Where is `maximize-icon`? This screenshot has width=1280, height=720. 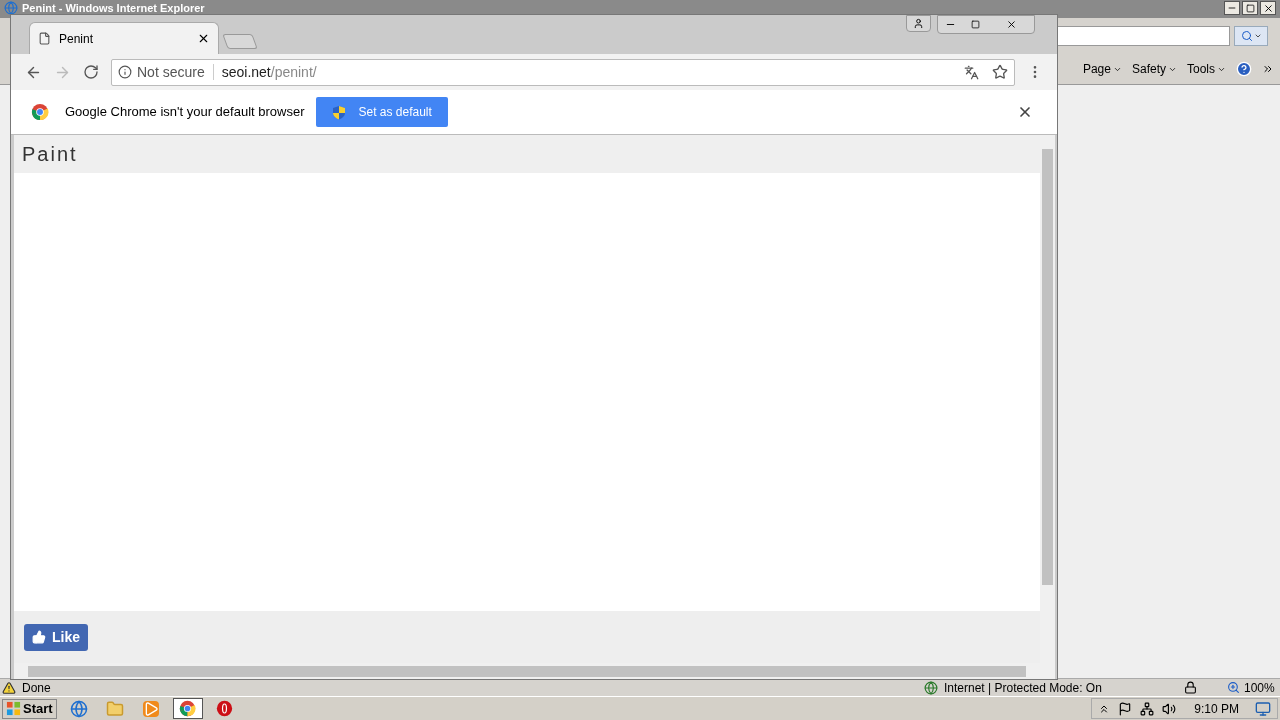 maximize-icon is located at coordinates (975, 24).